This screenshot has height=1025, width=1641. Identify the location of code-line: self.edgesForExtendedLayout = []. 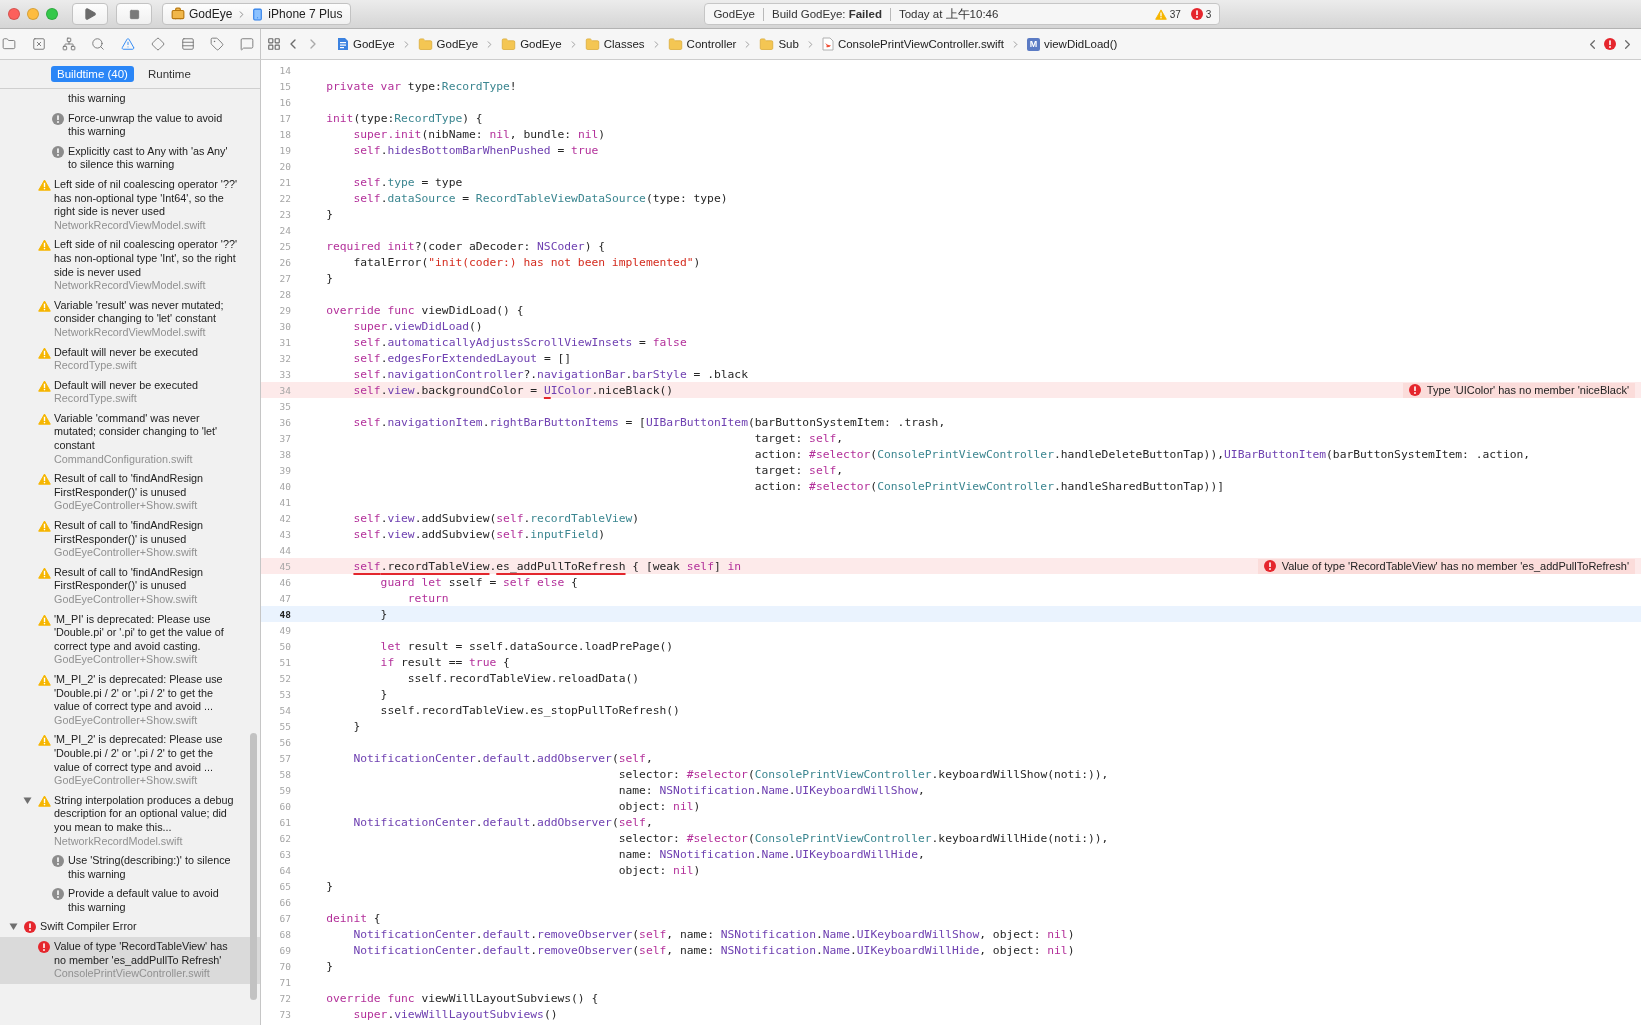
(462, 358).